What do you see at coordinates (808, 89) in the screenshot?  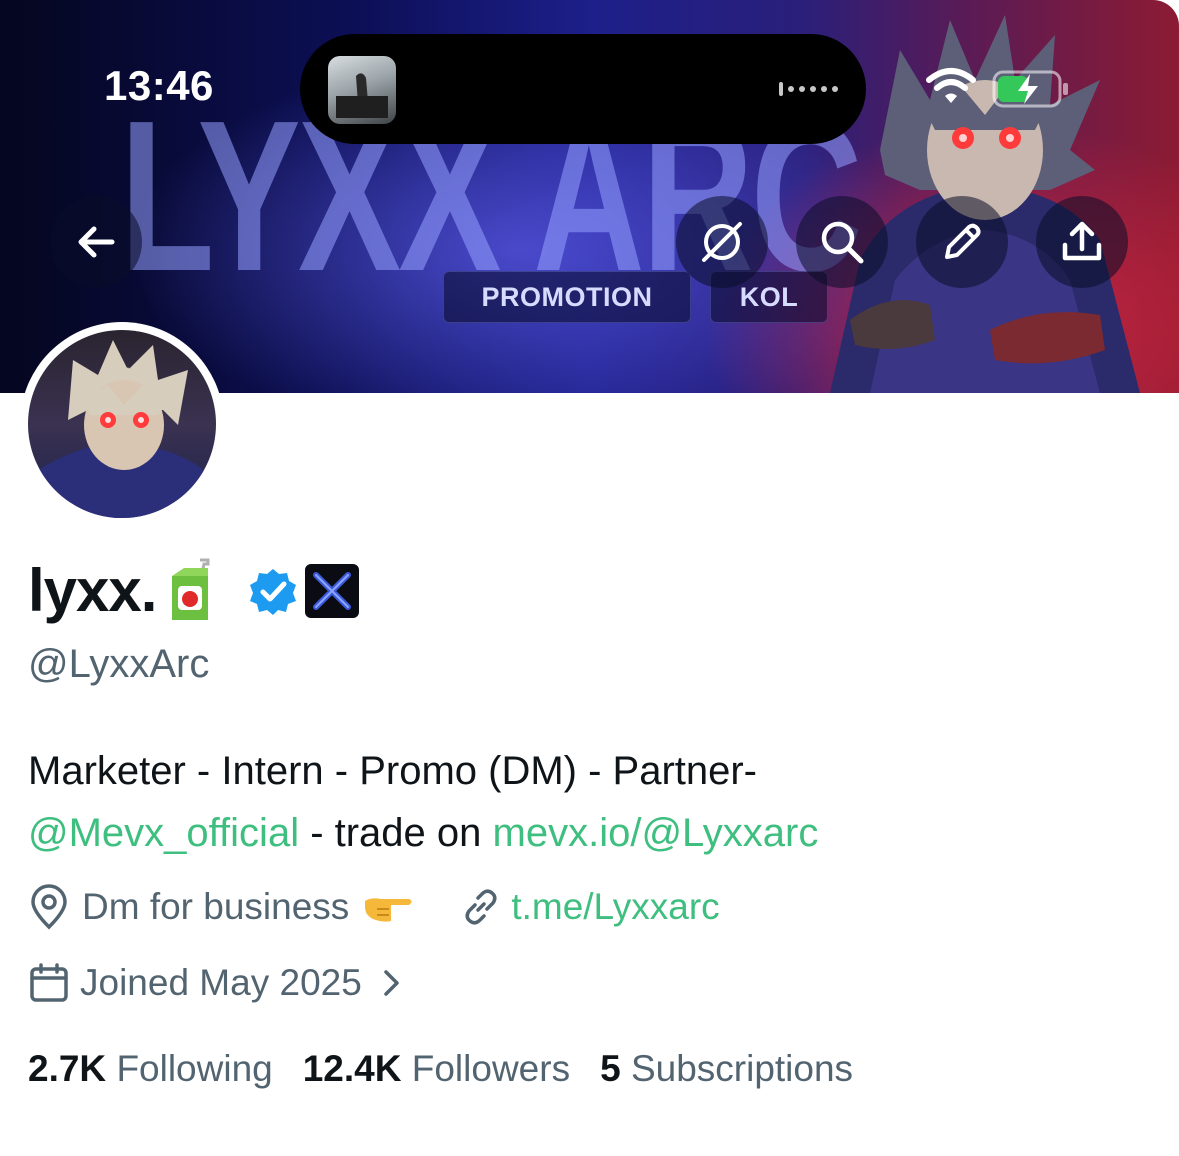 I see `audio-indicator-icon` at bounding box center [808, 89].